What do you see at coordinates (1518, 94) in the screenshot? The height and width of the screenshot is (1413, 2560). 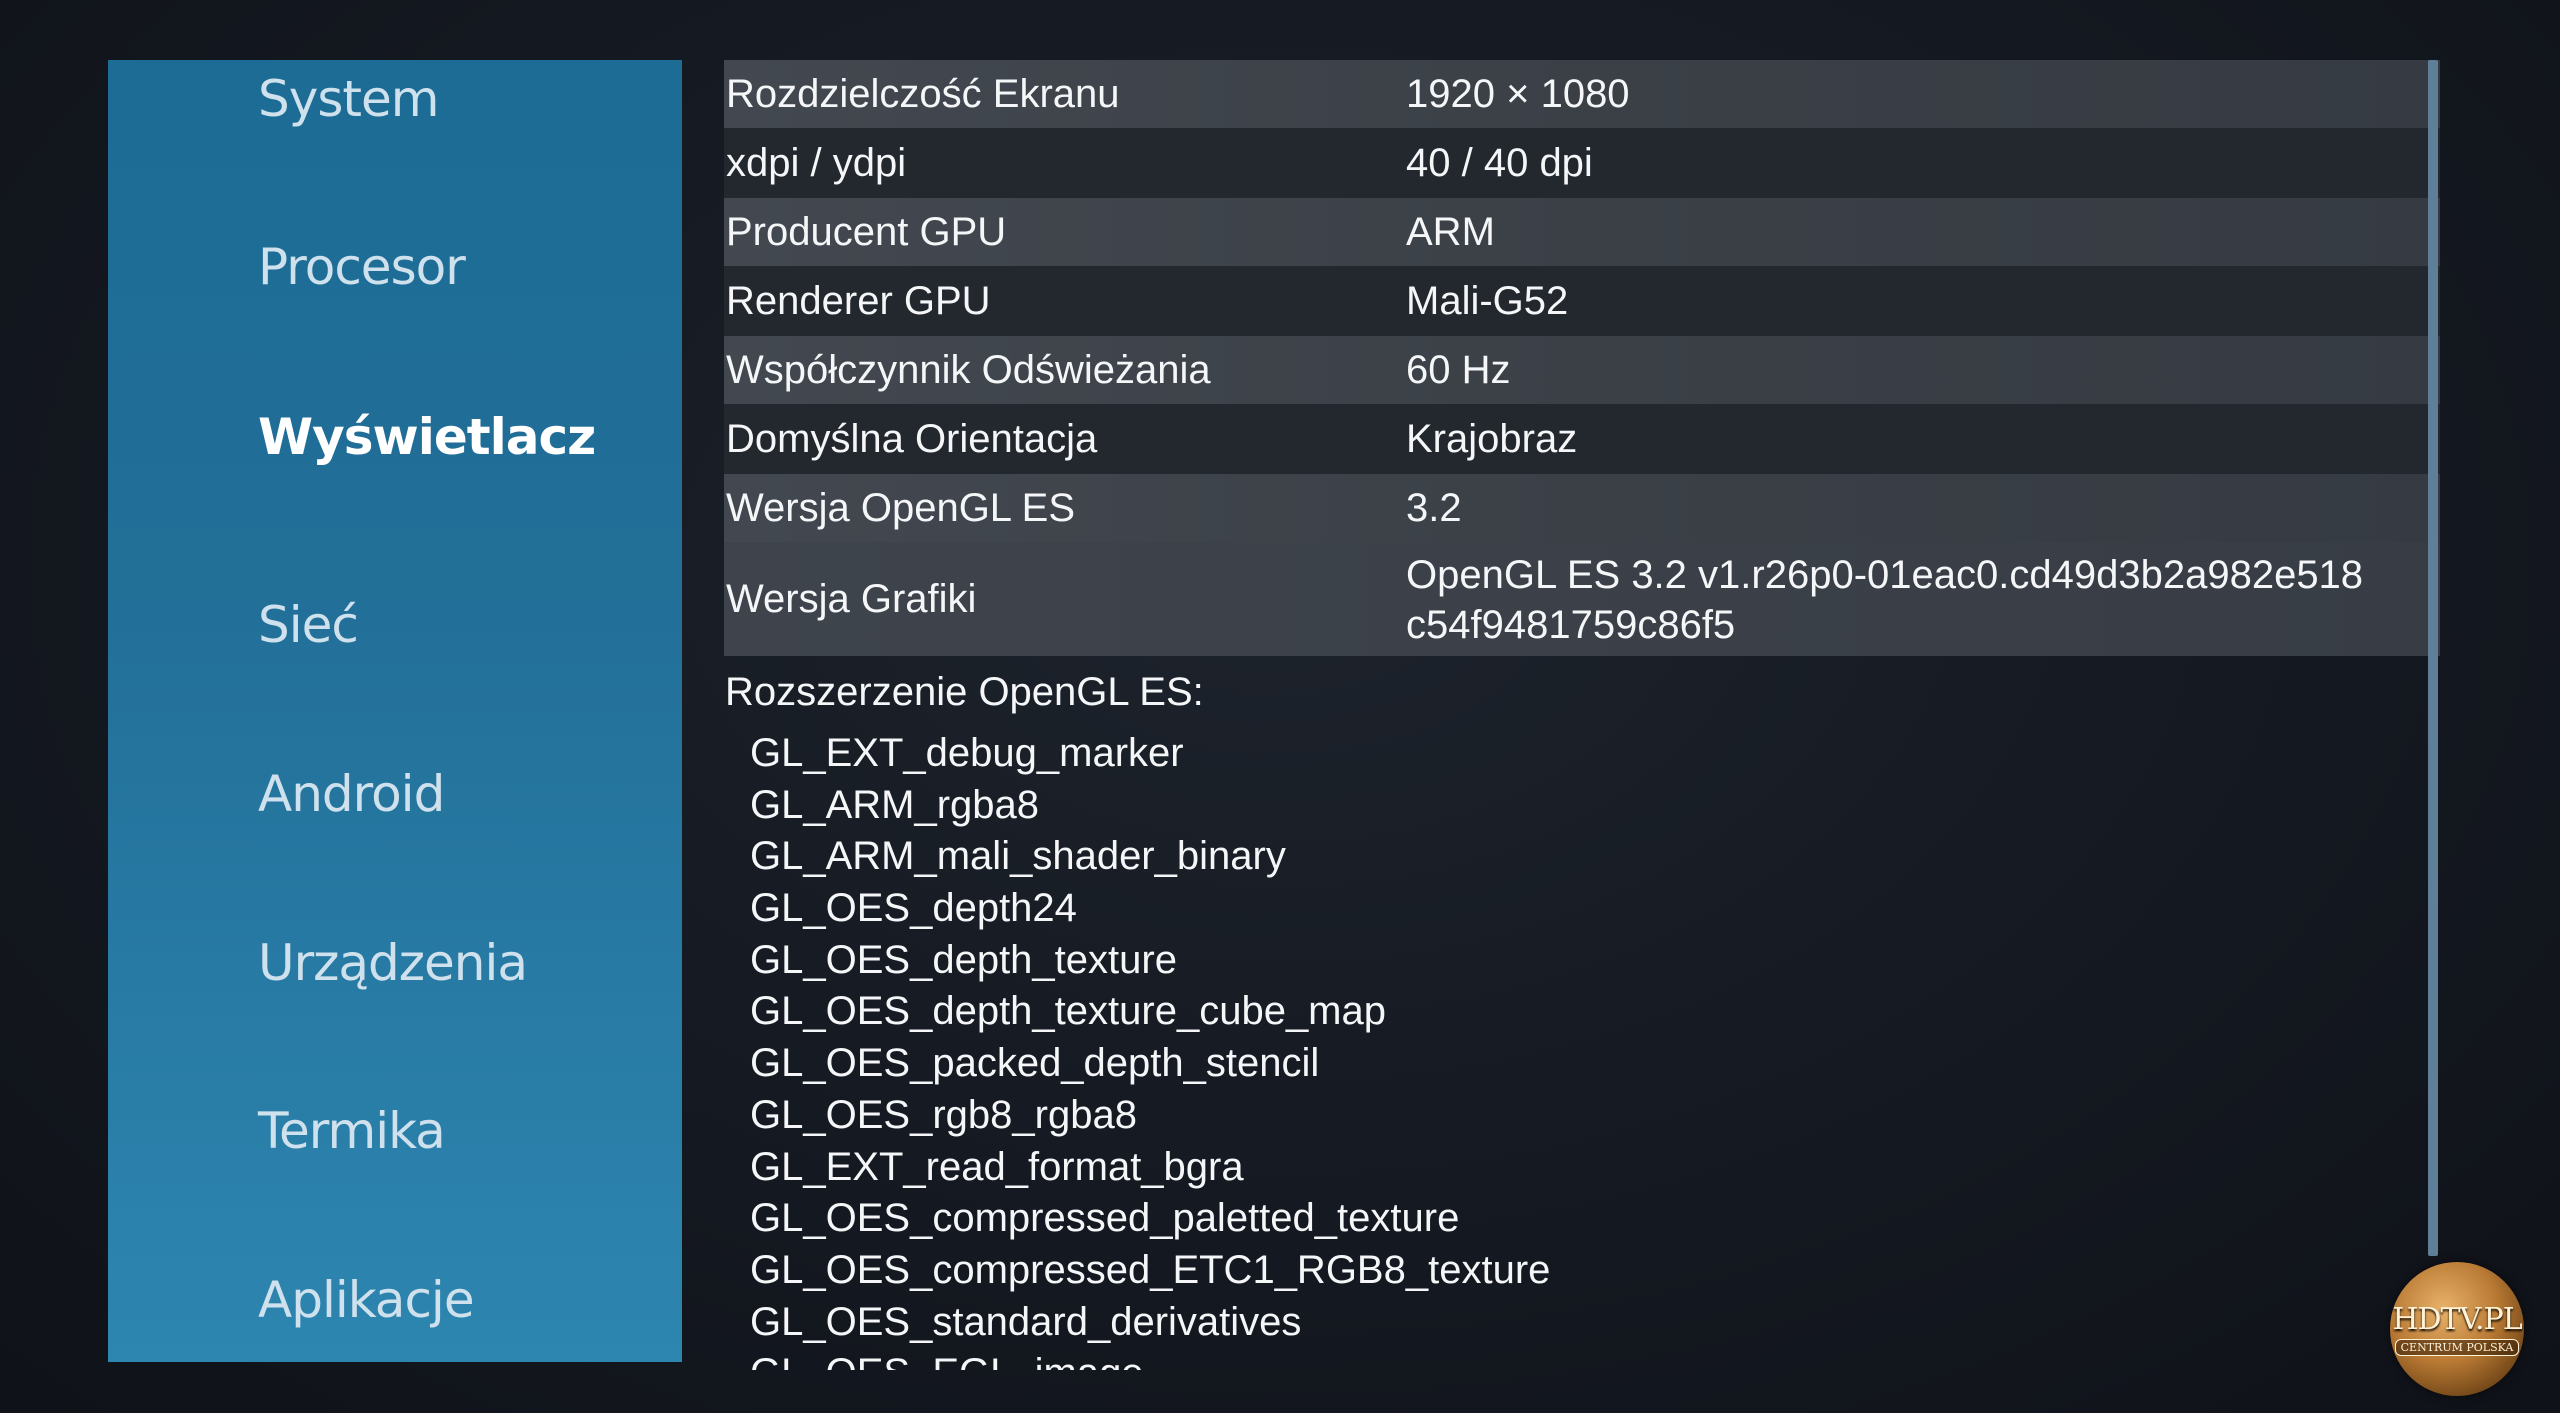 I see `row-value: 1920 × 1080` at bounding box center [1518, 94].